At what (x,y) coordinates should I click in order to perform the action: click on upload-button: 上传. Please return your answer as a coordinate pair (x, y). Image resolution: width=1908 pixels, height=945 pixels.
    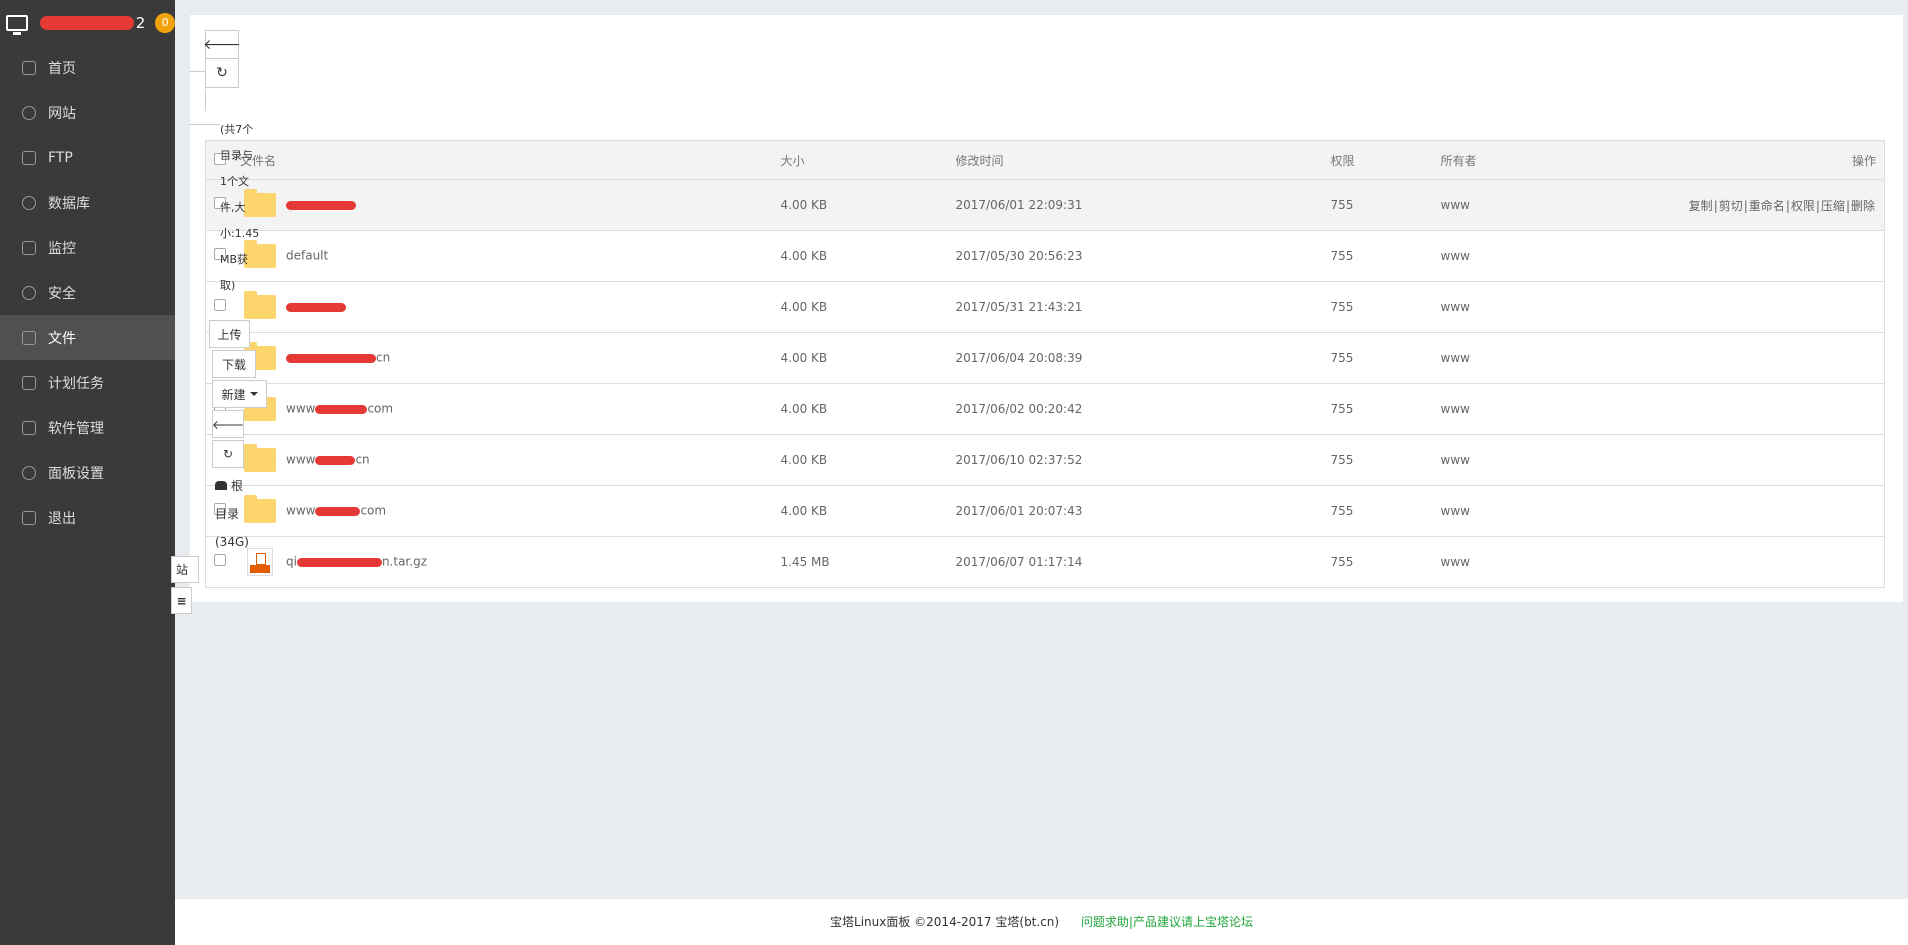
    Looking at the image, I should click on (229, 334).